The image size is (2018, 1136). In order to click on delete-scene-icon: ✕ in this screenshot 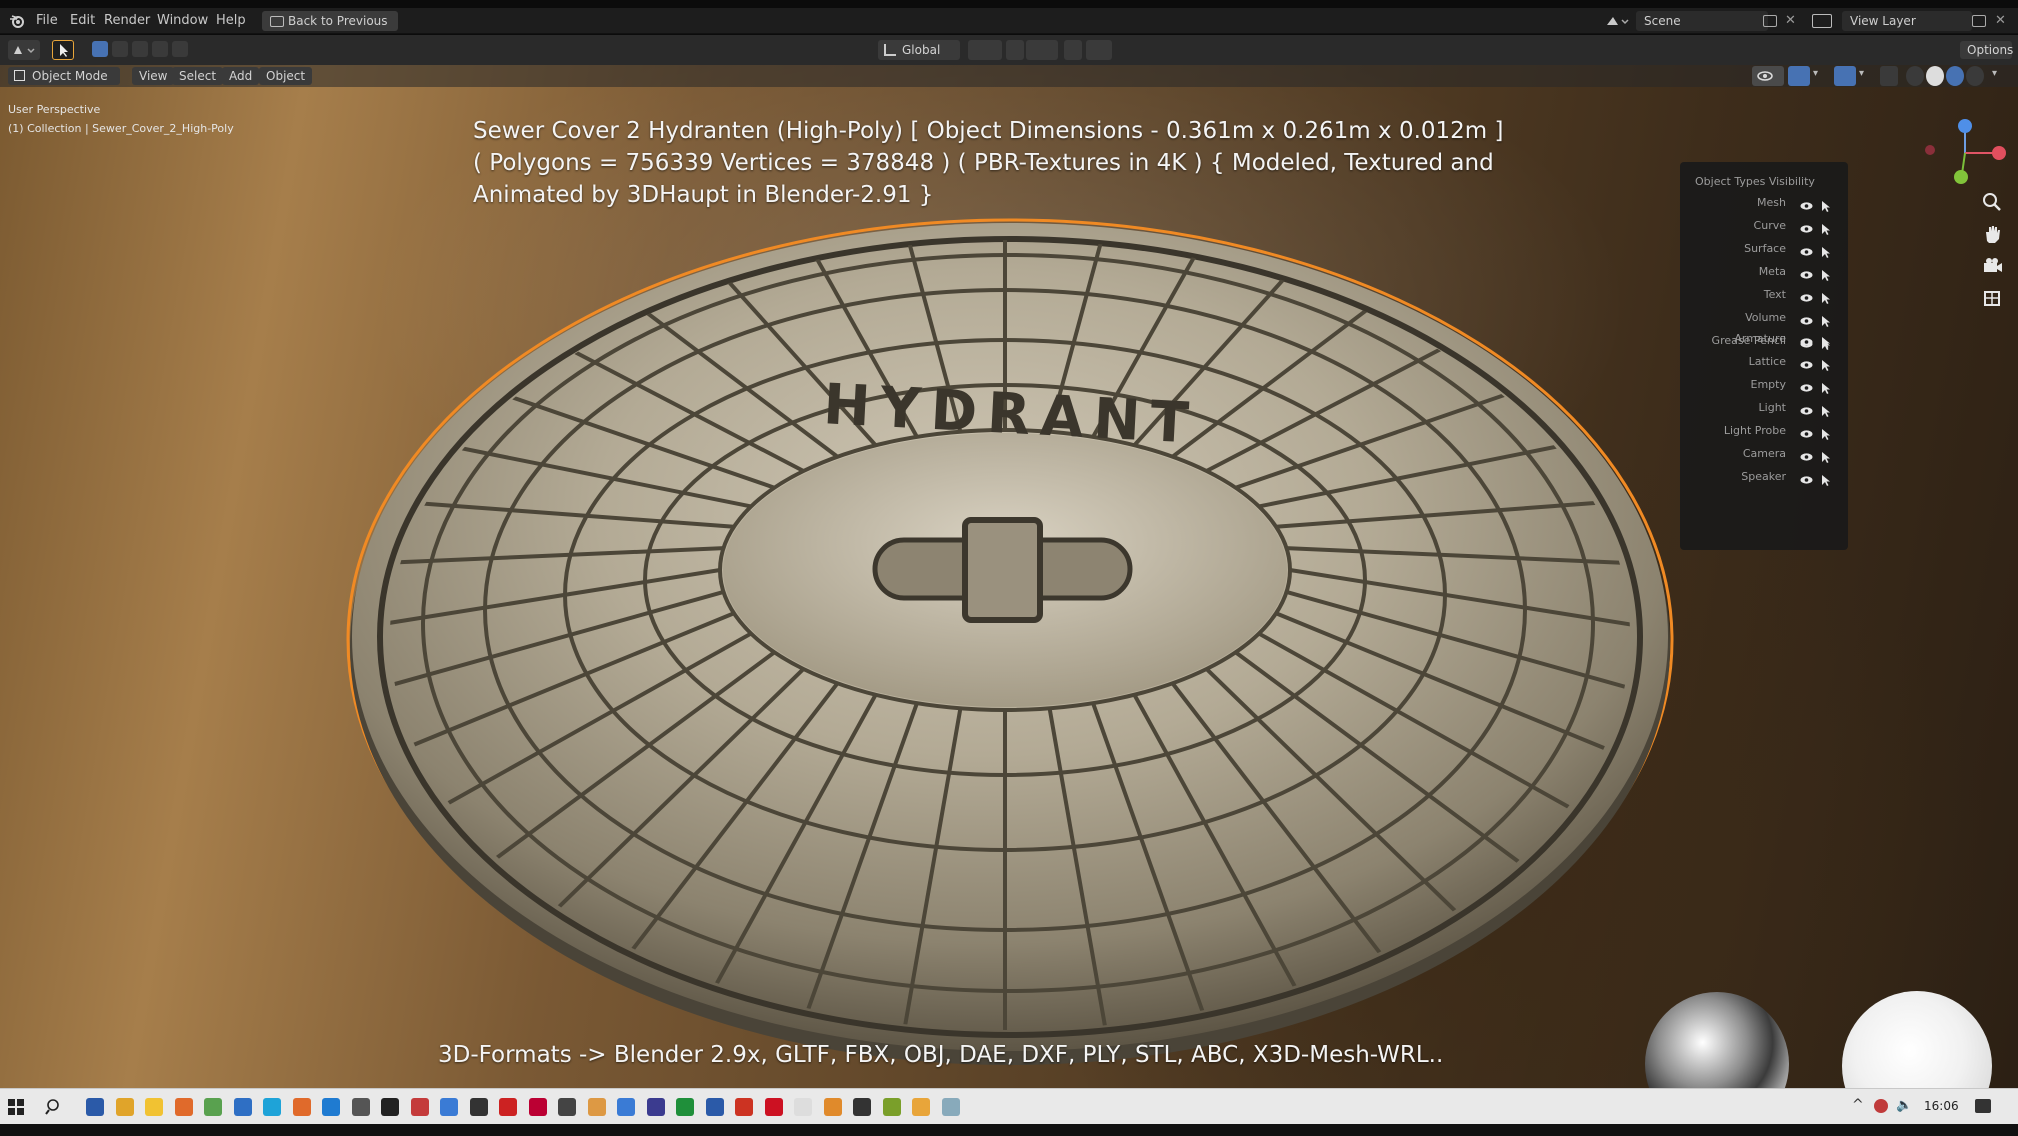, I will do `click(1790, 20)`.